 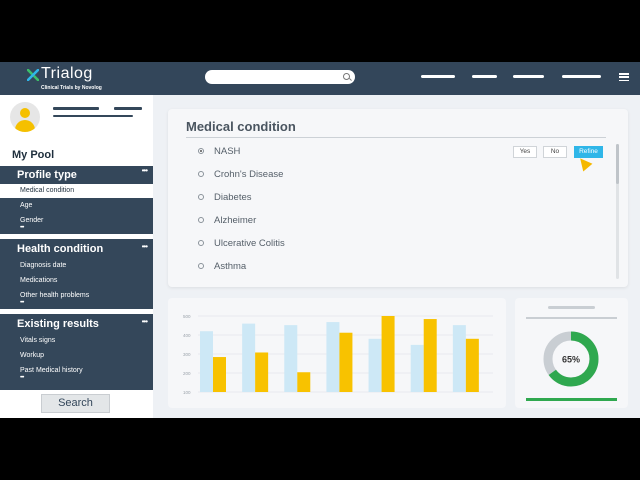 What do you see at coordinates (227, 151) in the screenshot?
I see `option-label: NASH` at bounding box center [227, 151].